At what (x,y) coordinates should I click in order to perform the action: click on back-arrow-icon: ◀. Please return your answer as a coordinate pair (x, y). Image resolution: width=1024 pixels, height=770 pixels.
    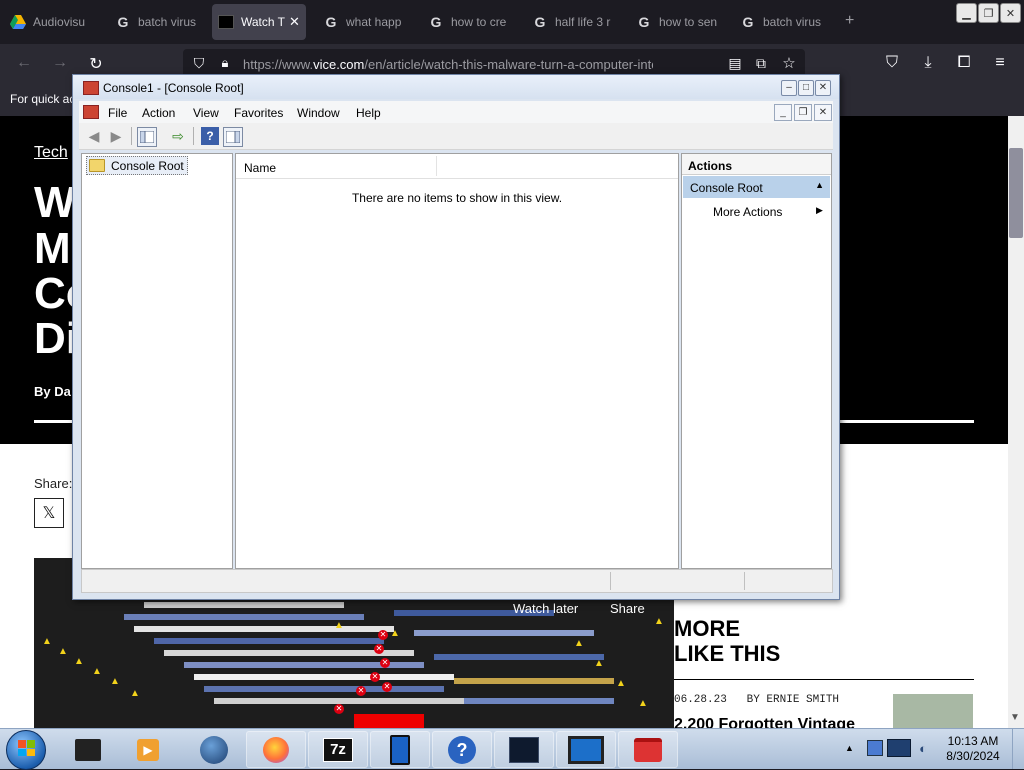
    Looking at the image, I should click on (94, 136).